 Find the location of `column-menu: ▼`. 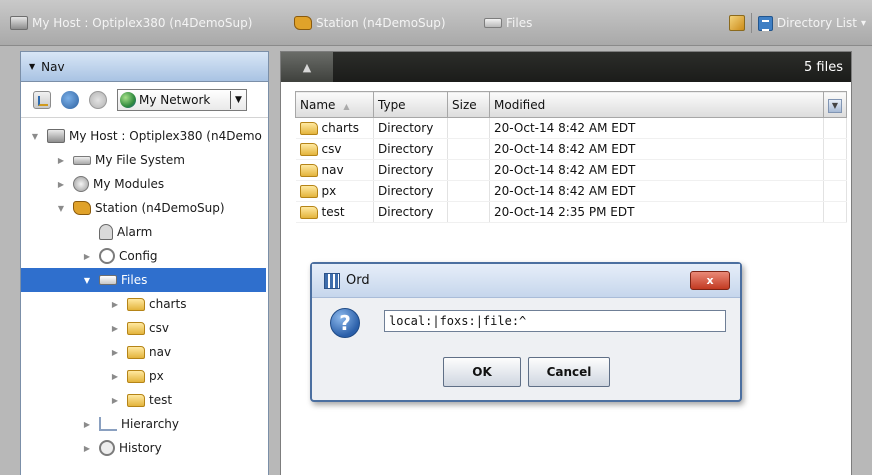

column-menu: ▼ is located at coordinates (835, 104).